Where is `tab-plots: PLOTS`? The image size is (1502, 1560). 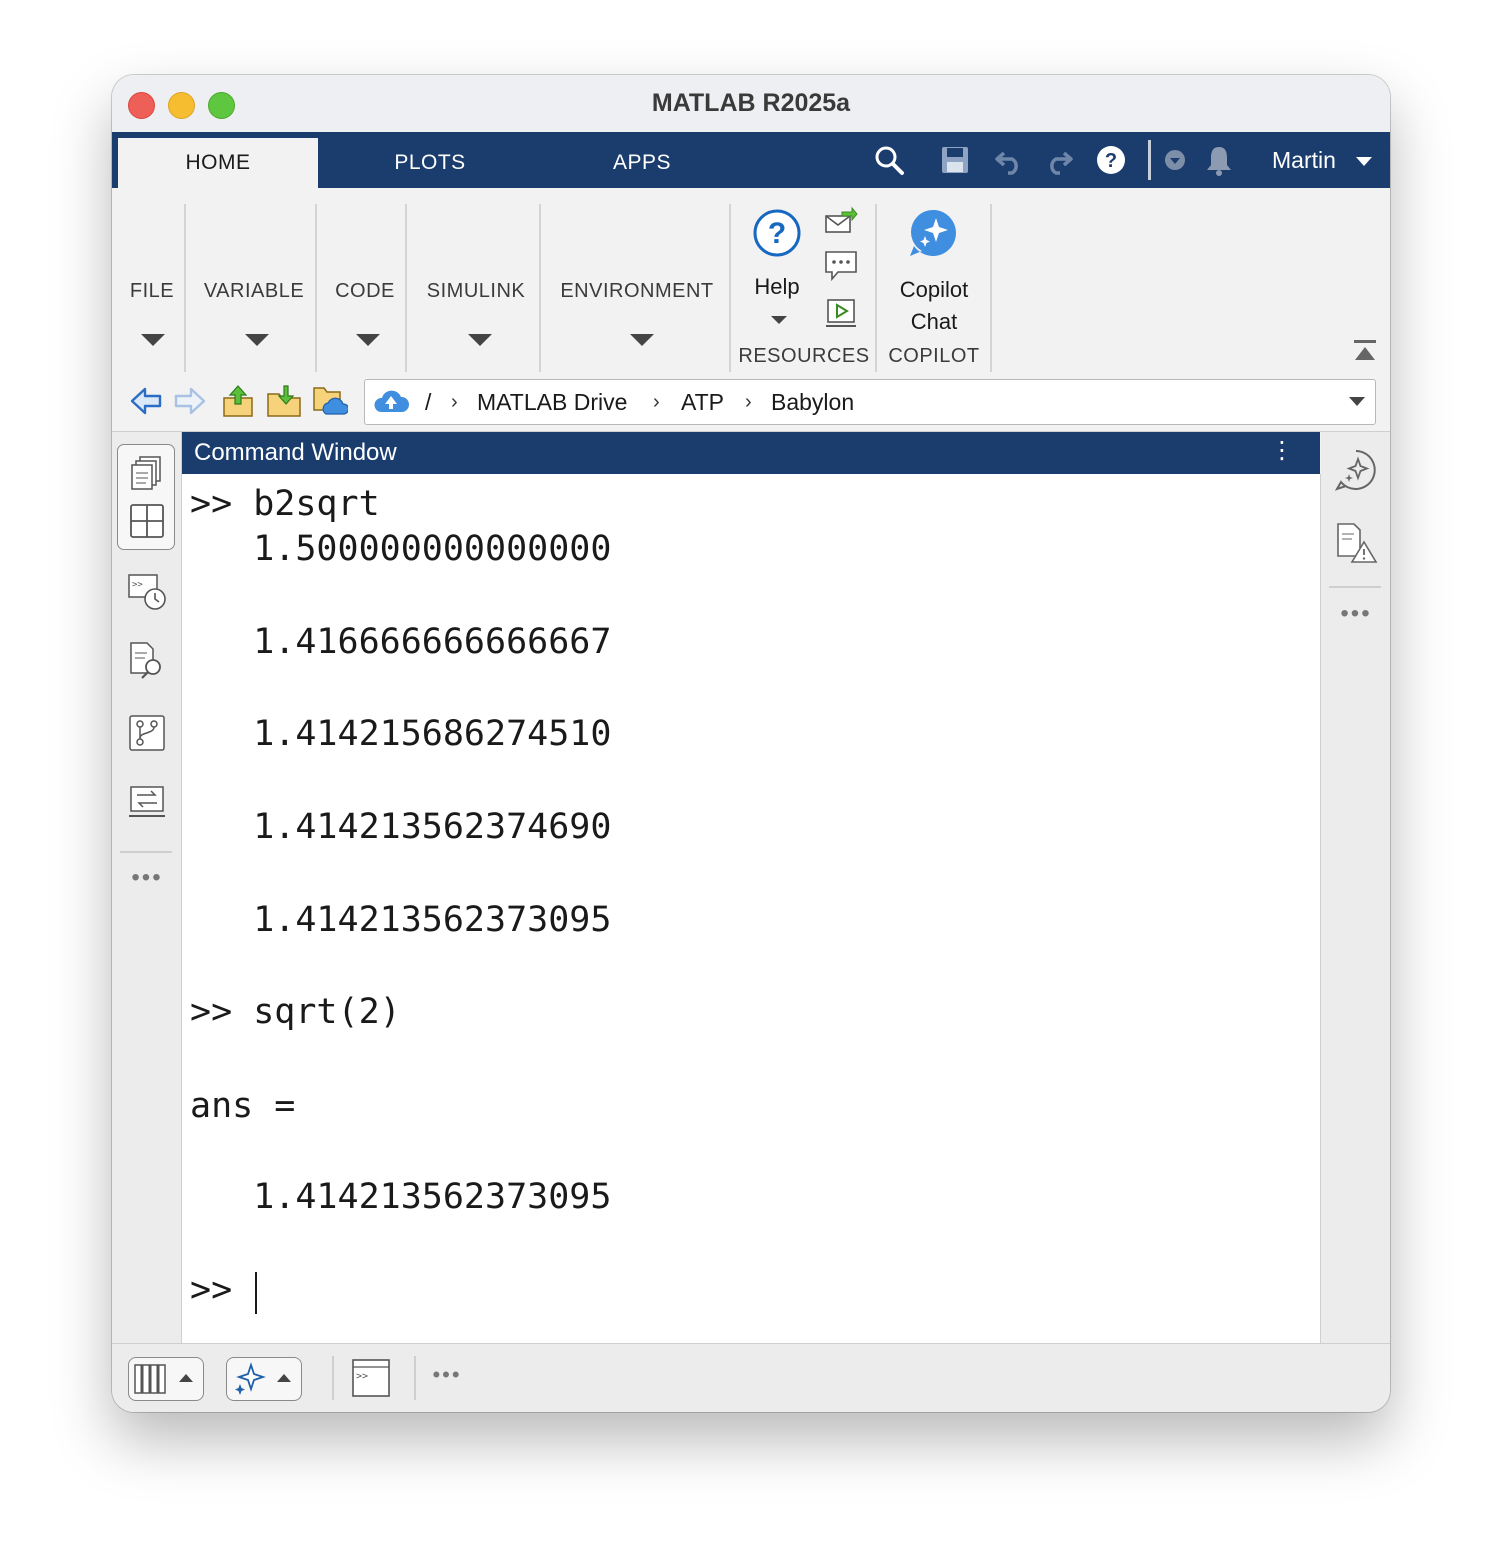 tab-plots: PLOTS is located at coordinates (430, 163).